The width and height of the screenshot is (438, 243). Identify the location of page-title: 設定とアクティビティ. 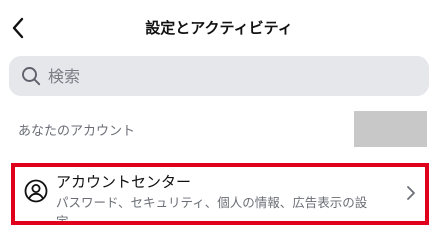
(219, 28).